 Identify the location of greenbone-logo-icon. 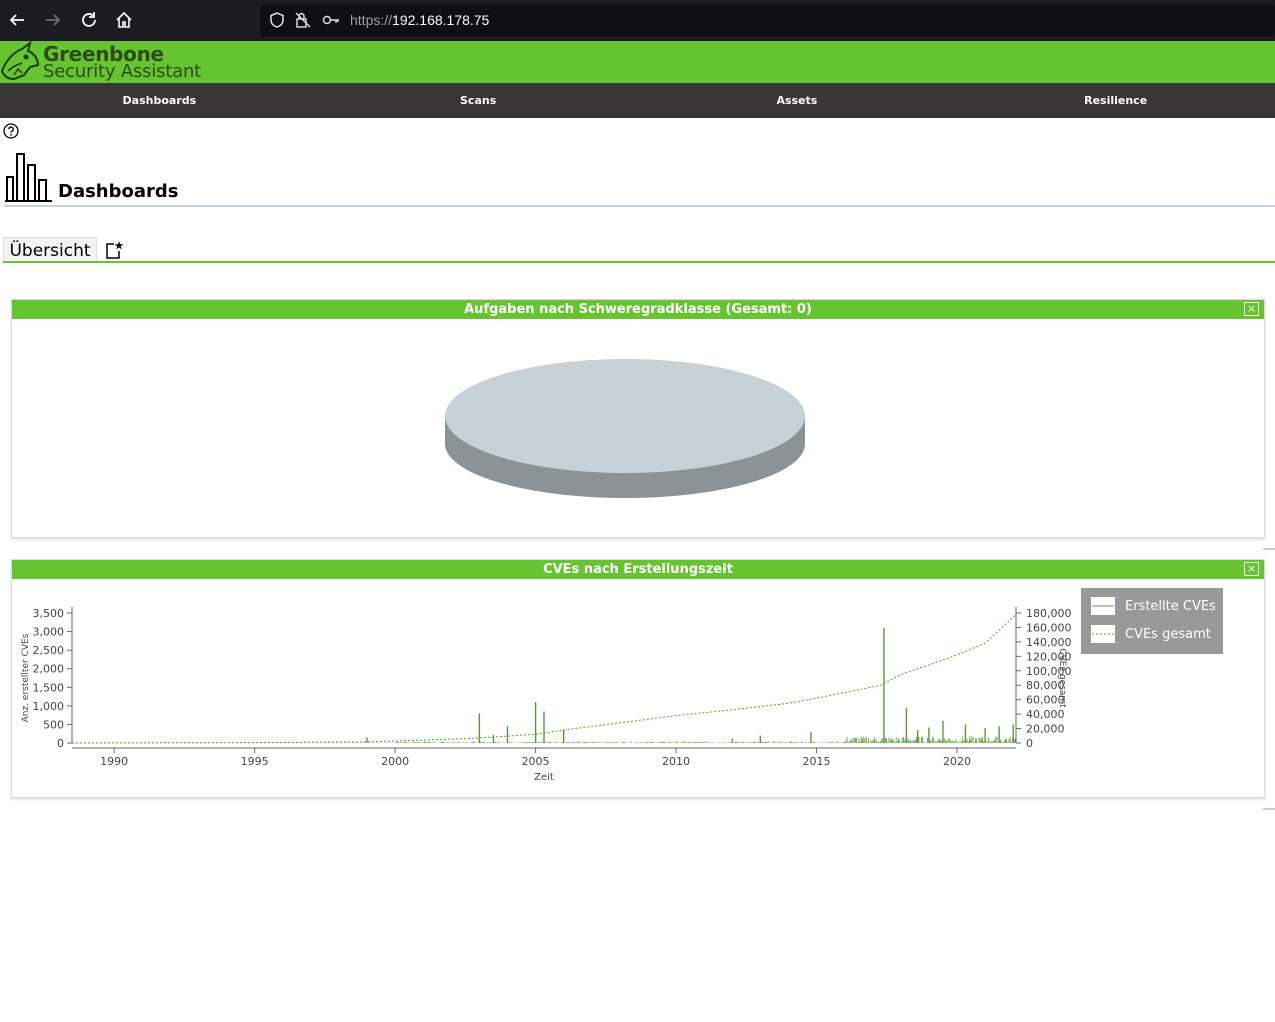
(21, 62).